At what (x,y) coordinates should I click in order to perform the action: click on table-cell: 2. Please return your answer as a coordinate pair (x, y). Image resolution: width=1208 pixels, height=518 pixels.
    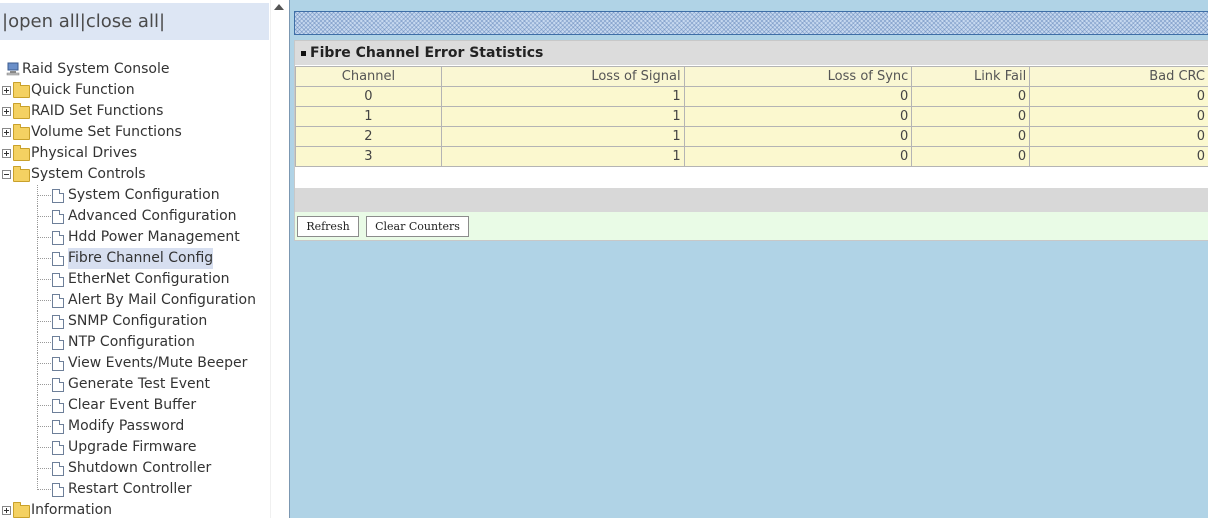
    Looking at the image, I should click on (368, 136).